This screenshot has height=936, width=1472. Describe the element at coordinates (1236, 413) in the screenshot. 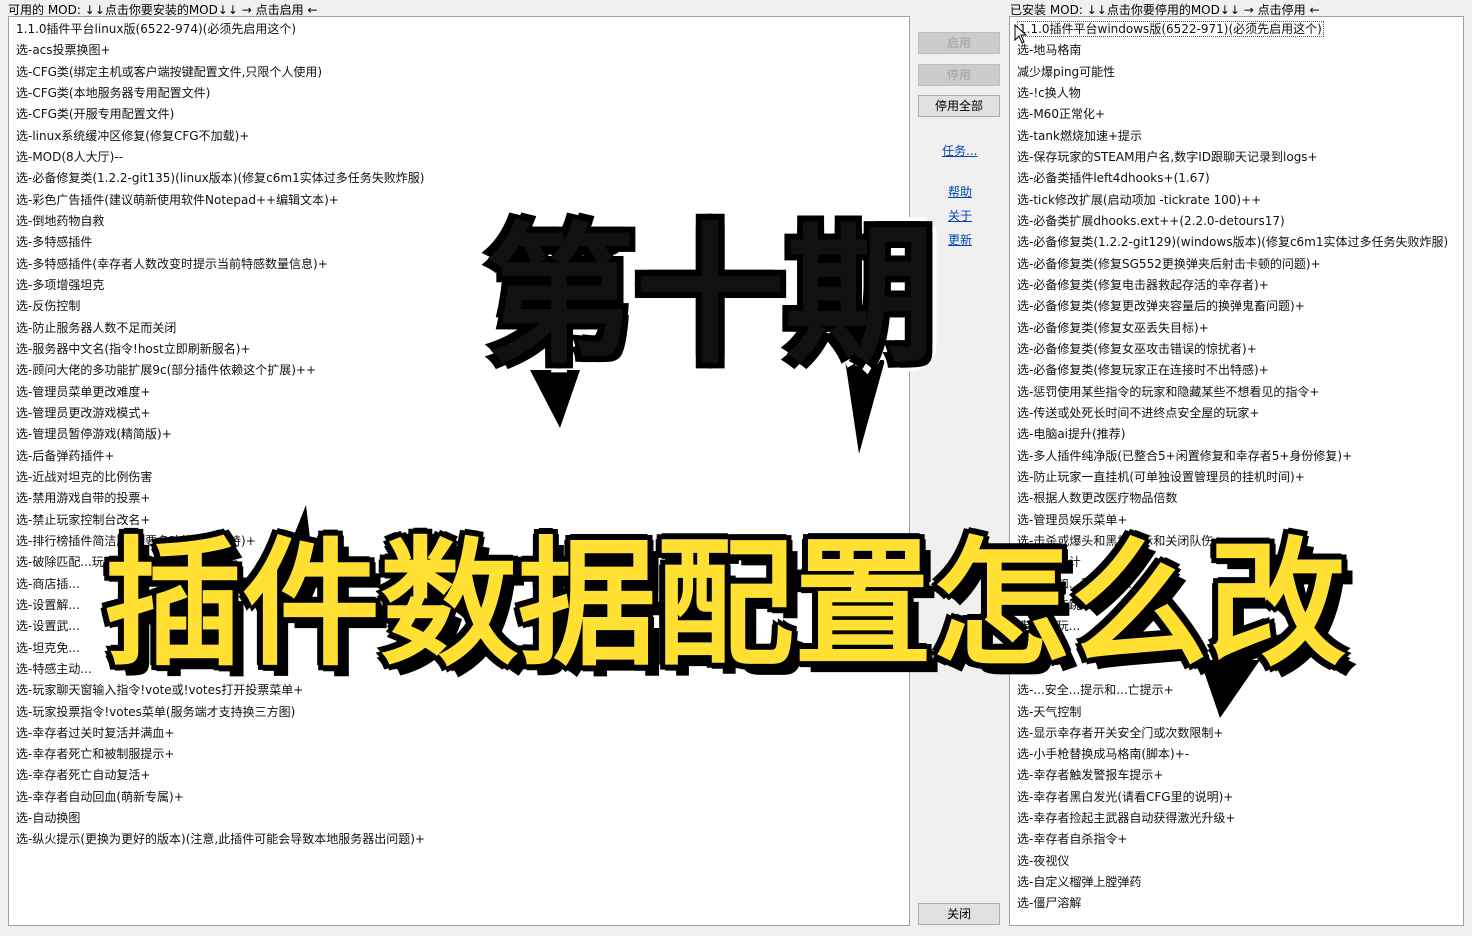

I see `list-item: 选-传送或处死长时间不进终点安全屋的玩家+` at that location.